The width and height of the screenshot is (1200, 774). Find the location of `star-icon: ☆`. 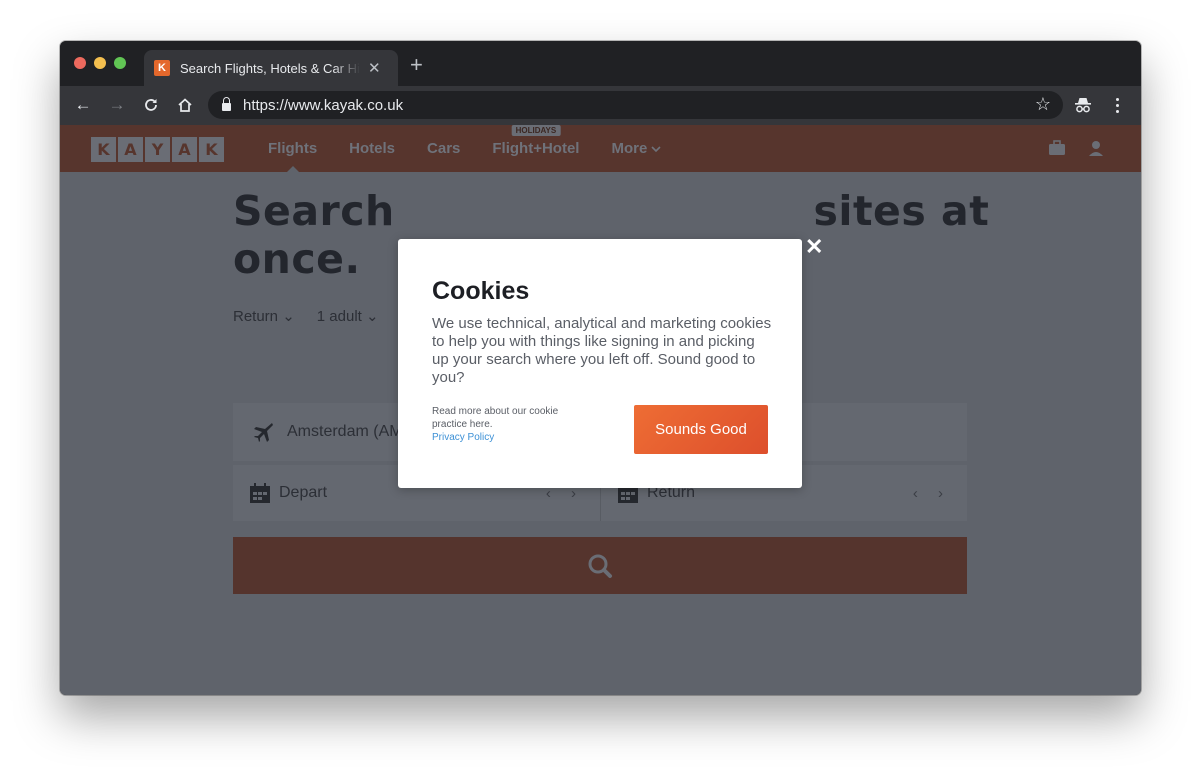

star-icon: ☆ is located at coordinates (1043, 104).